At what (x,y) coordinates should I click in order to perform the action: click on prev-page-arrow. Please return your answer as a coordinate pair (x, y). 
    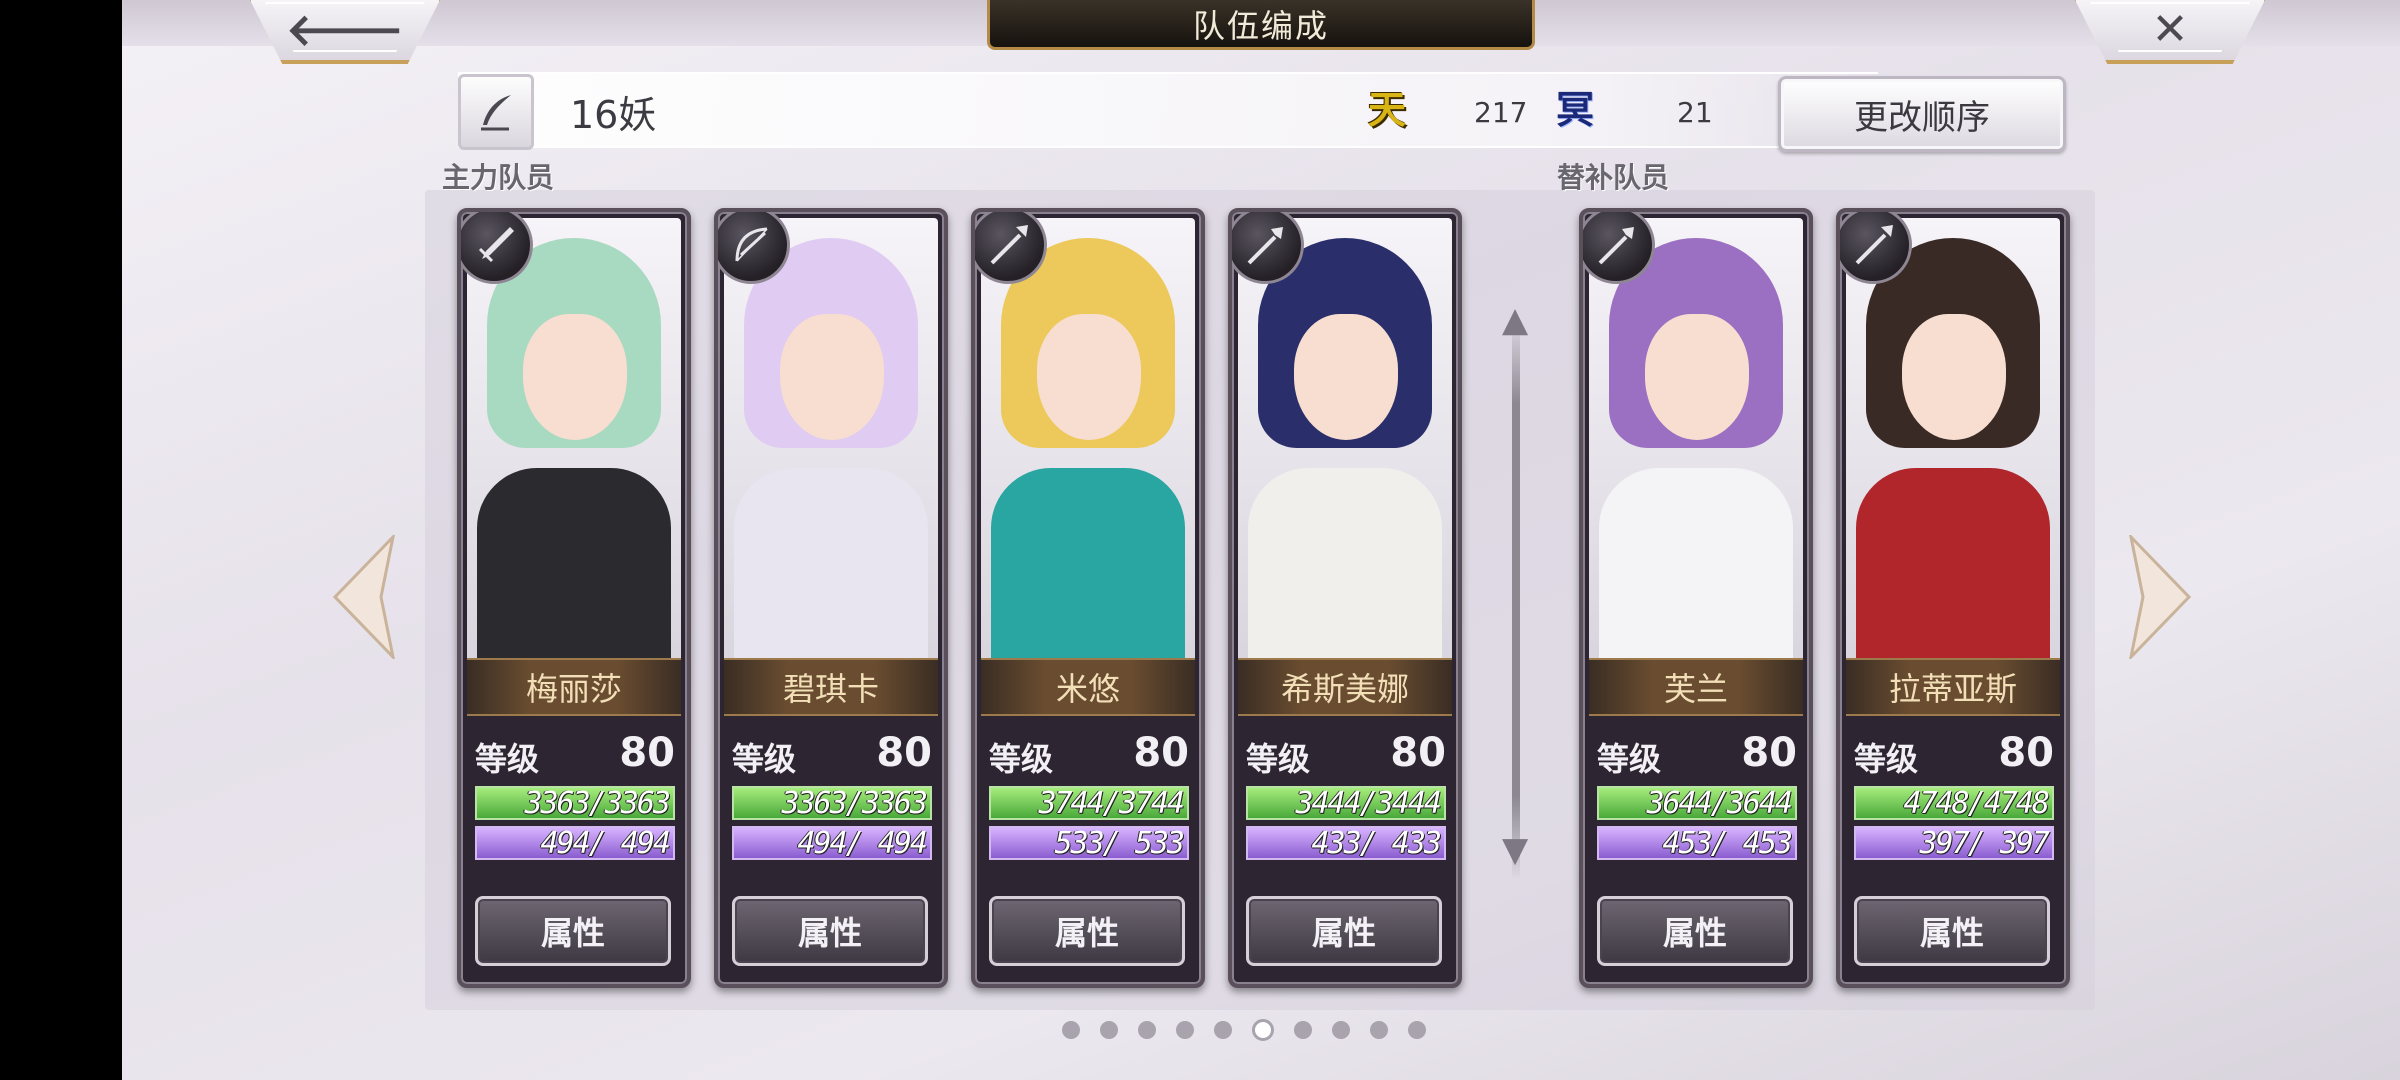
    Looking at the image, I should click on (364, 597).